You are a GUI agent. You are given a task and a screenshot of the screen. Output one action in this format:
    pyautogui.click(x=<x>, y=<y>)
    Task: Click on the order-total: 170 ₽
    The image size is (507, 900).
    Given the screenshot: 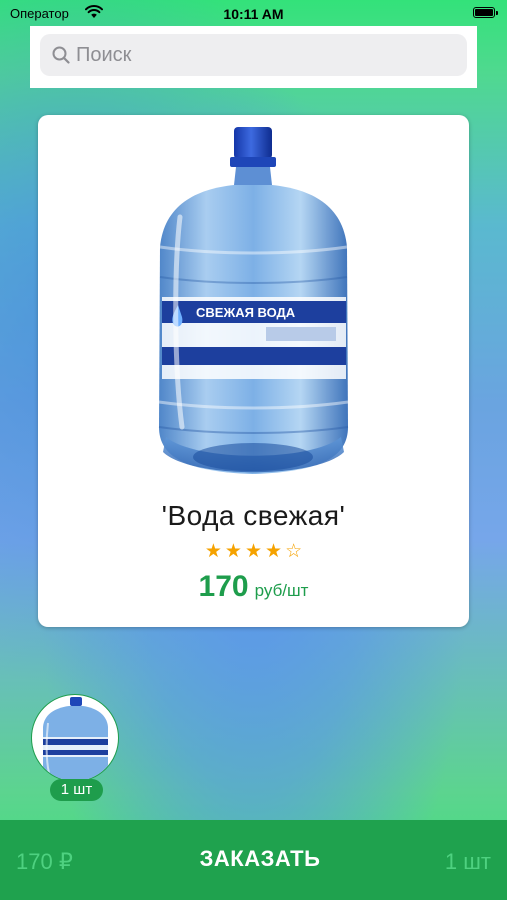 What is the action you would take?
    pyautogui.click(x=44, y=861)
    